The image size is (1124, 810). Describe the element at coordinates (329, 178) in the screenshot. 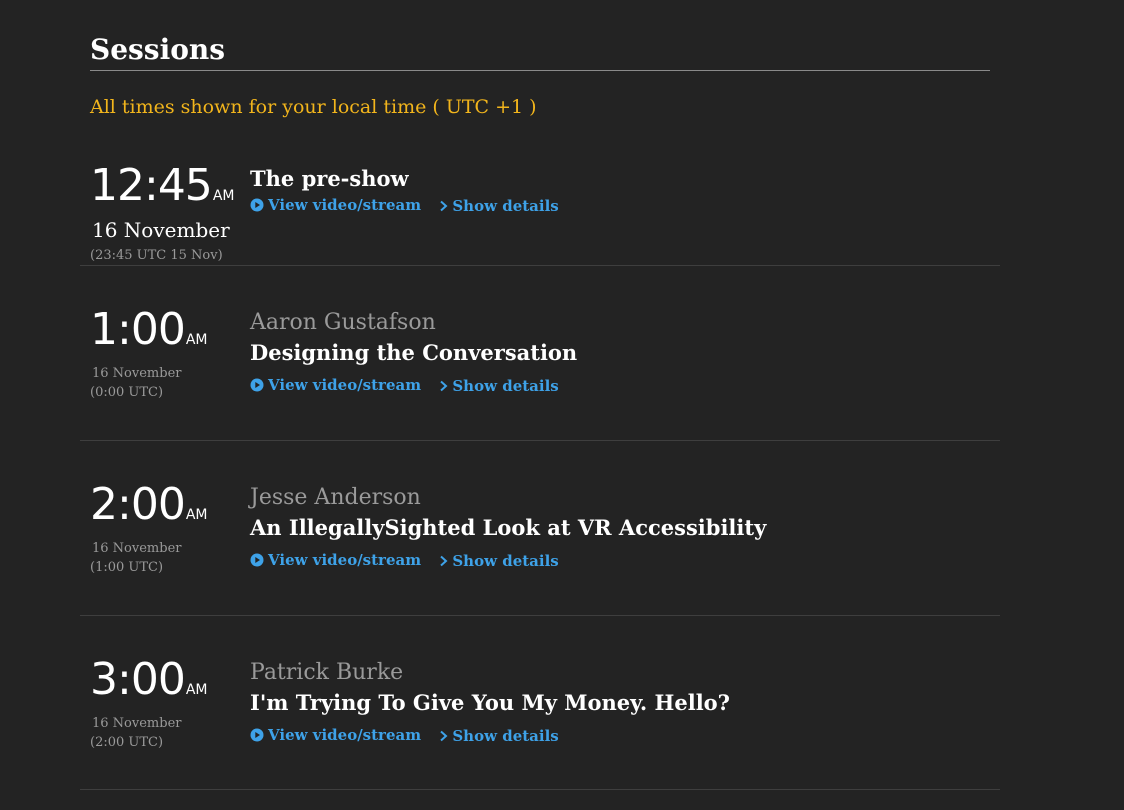

I see `session-title: The pre-show` at that location.